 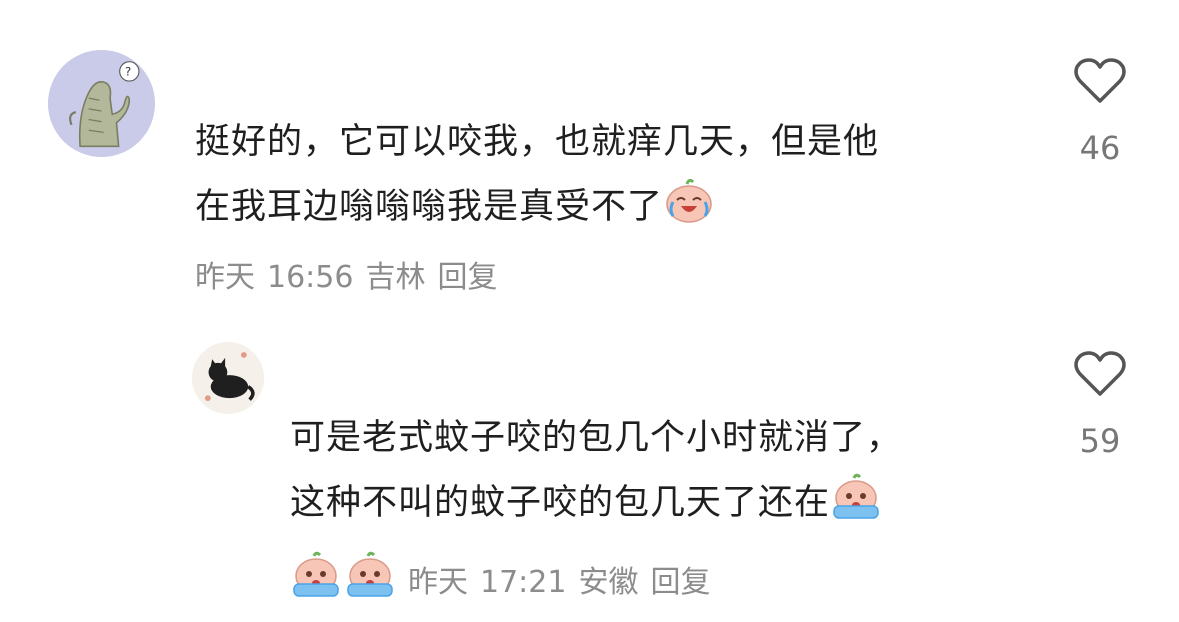 What do you see at coordinates (608, 582) in the screenshot?
I see `comment-location: 安徽` at bounding box center [608, 582].